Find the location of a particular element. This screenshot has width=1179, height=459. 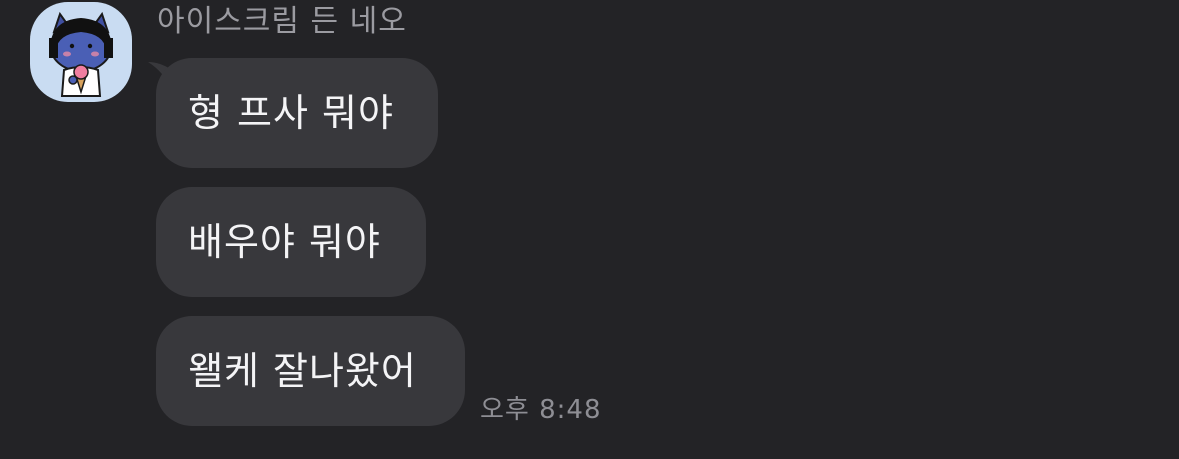

message-bubble: 형 프사 뭐야 is located at coordinates (297, 113).